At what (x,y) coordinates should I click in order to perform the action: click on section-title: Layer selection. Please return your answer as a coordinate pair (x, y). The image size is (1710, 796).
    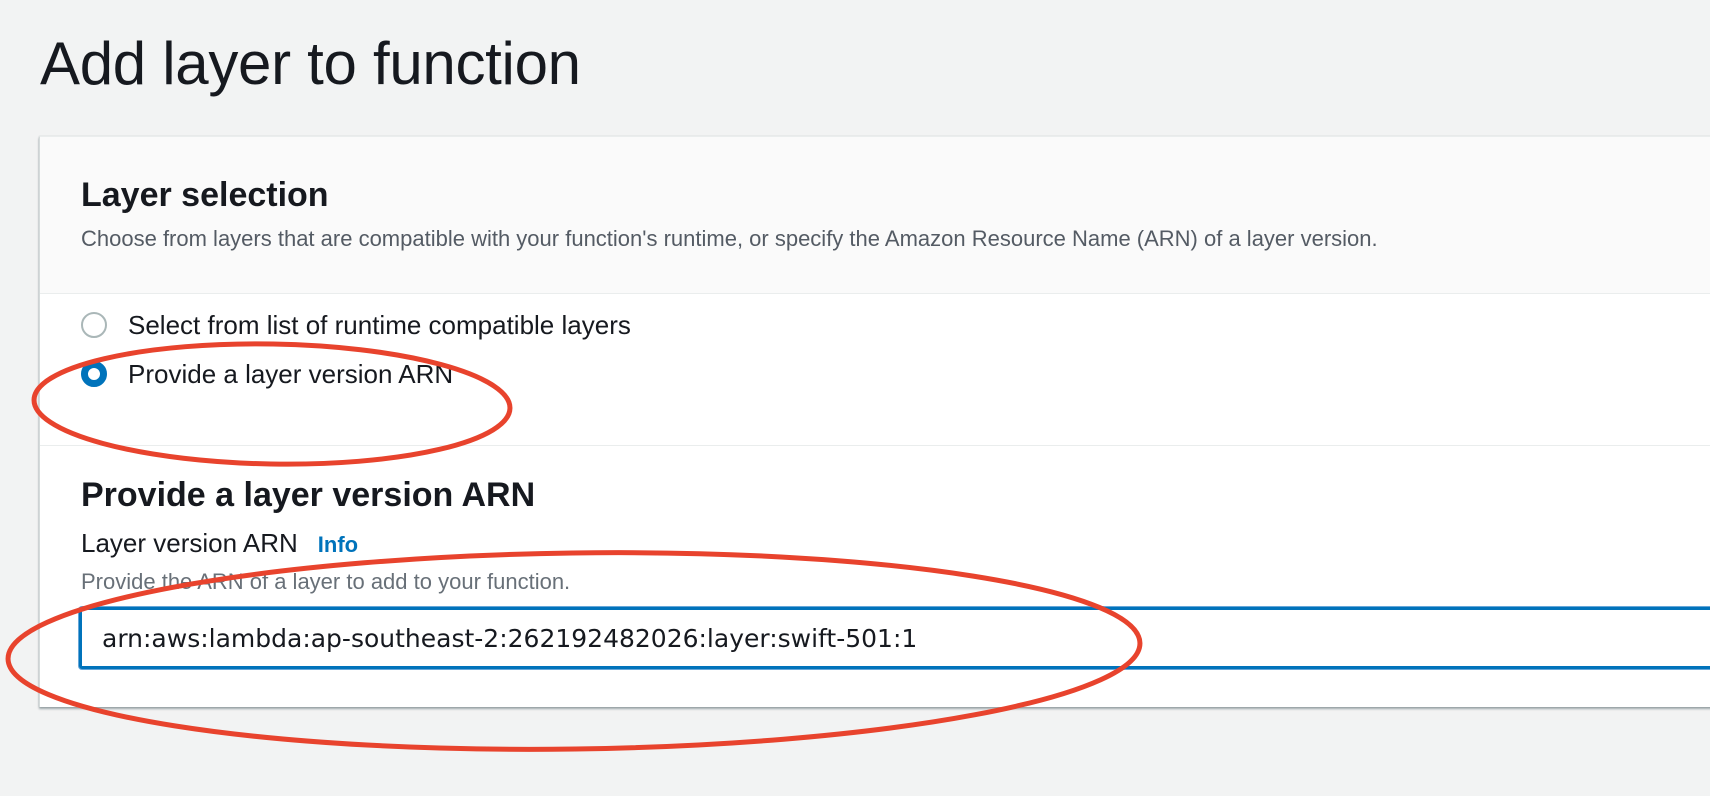
    Looking at the image, I should click on (205, 195).